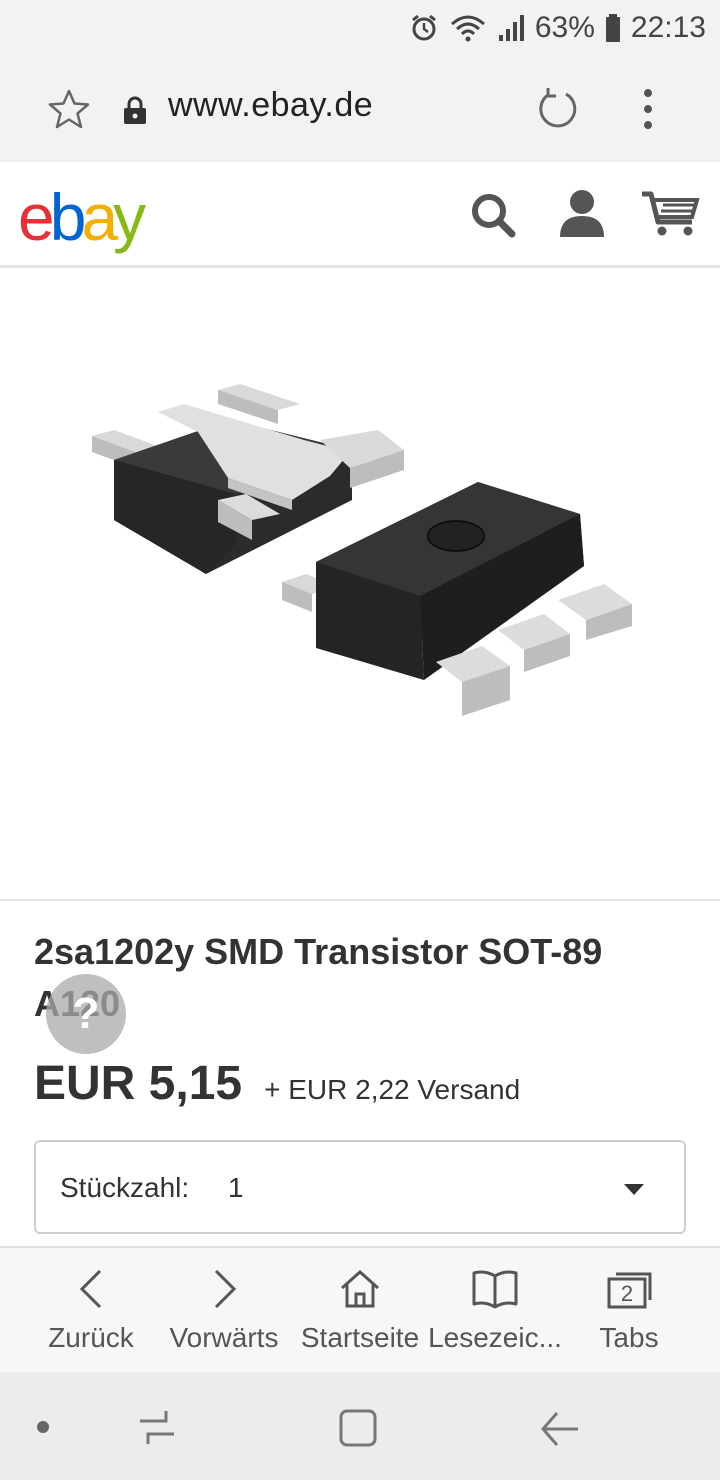  Describe the element at coordinates (99, 217) in the screenshot. I see `logo-letter-a: a` at that location.